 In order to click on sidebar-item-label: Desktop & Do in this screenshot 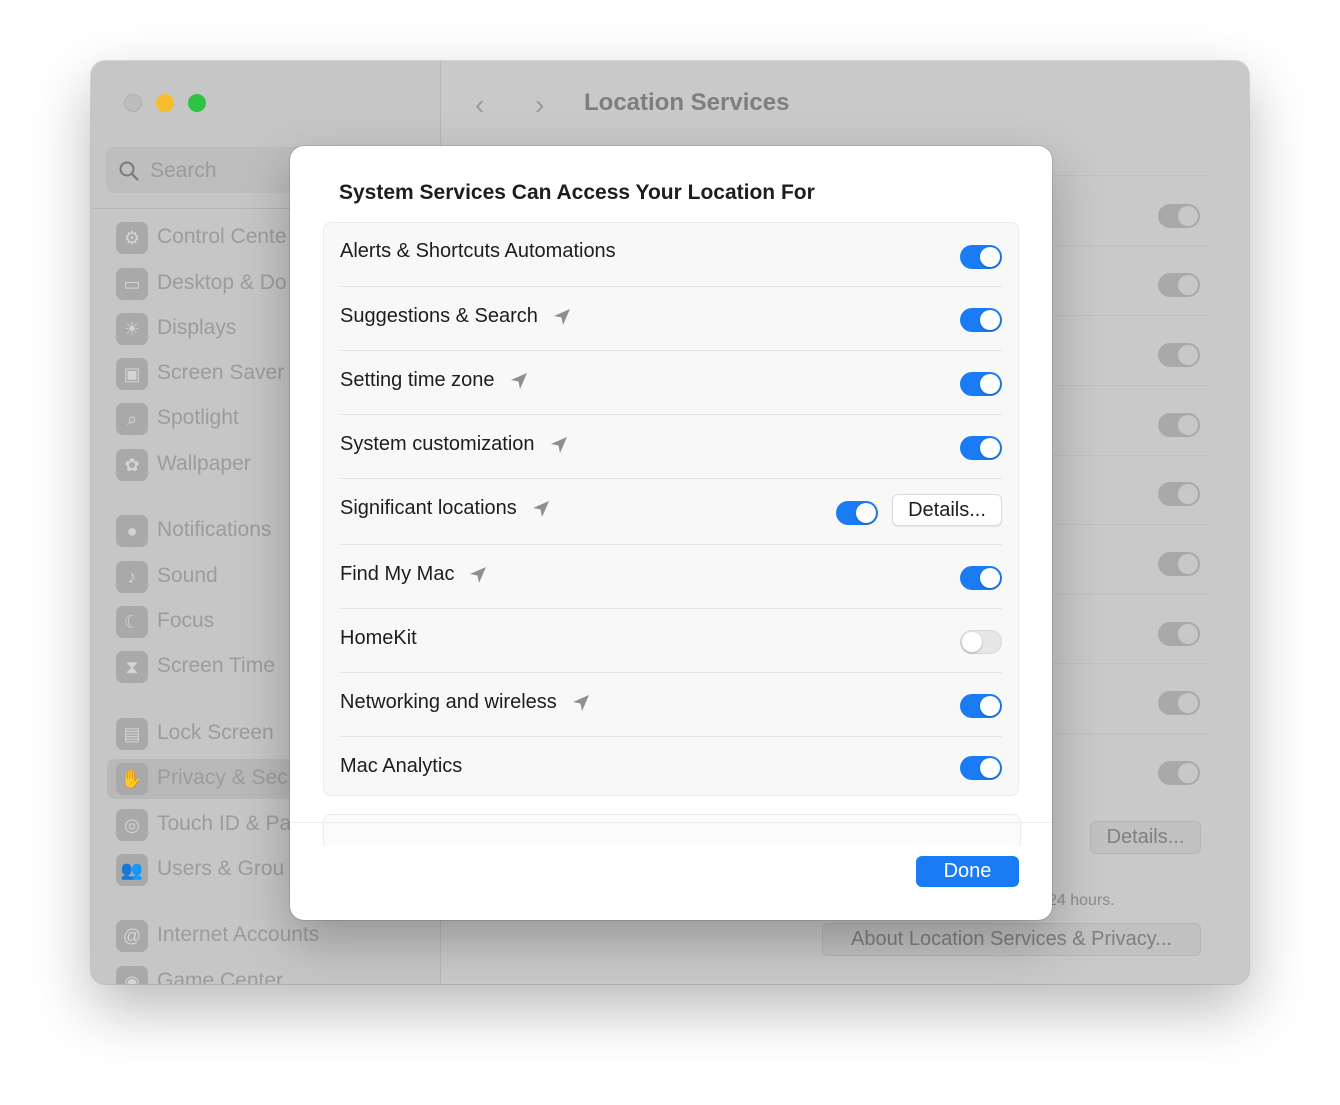, I will do `click(222, 282)`.